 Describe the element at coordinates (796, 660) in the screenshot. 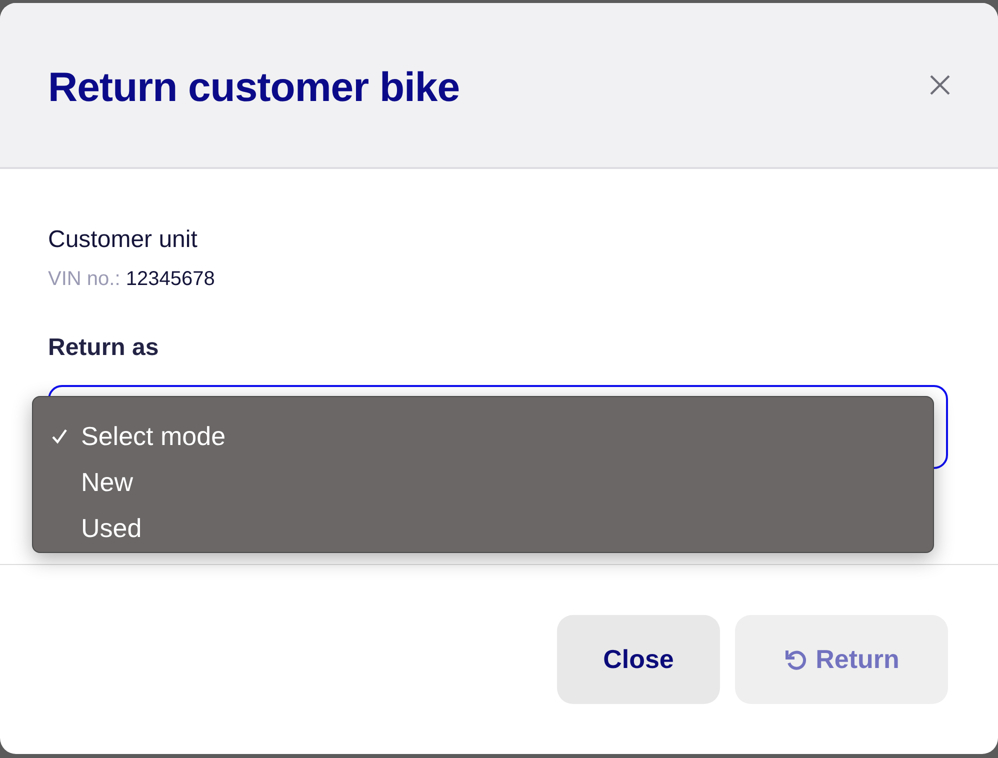

I see `undo-icon` at that location.